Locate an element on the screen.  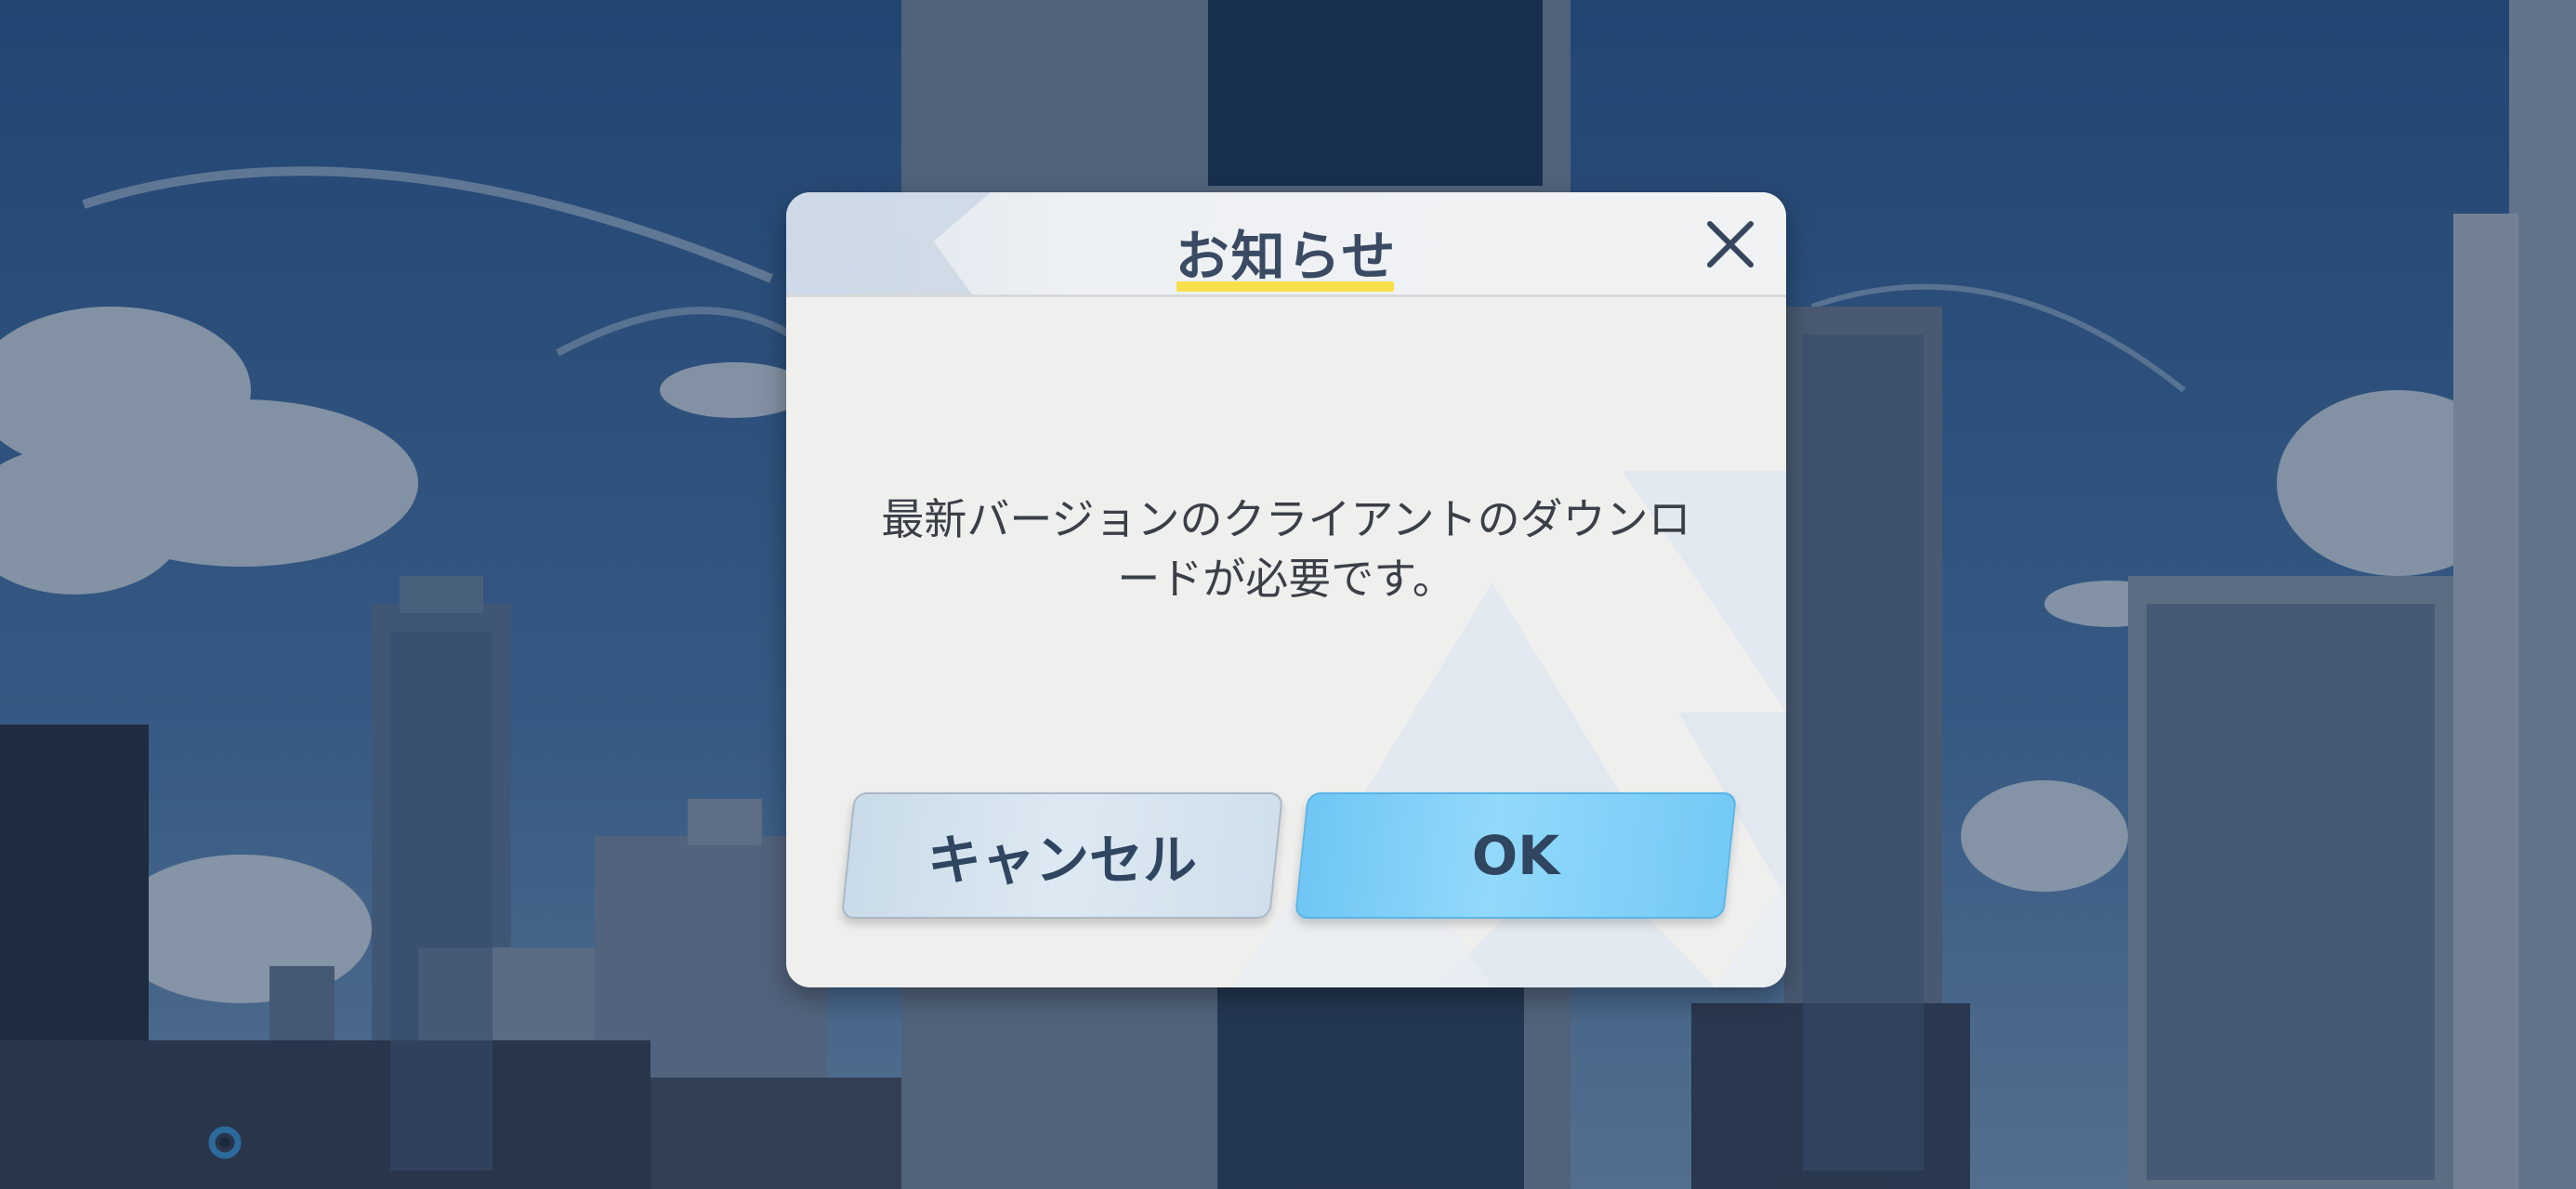
close-button is located at coordinates (1730, 244).